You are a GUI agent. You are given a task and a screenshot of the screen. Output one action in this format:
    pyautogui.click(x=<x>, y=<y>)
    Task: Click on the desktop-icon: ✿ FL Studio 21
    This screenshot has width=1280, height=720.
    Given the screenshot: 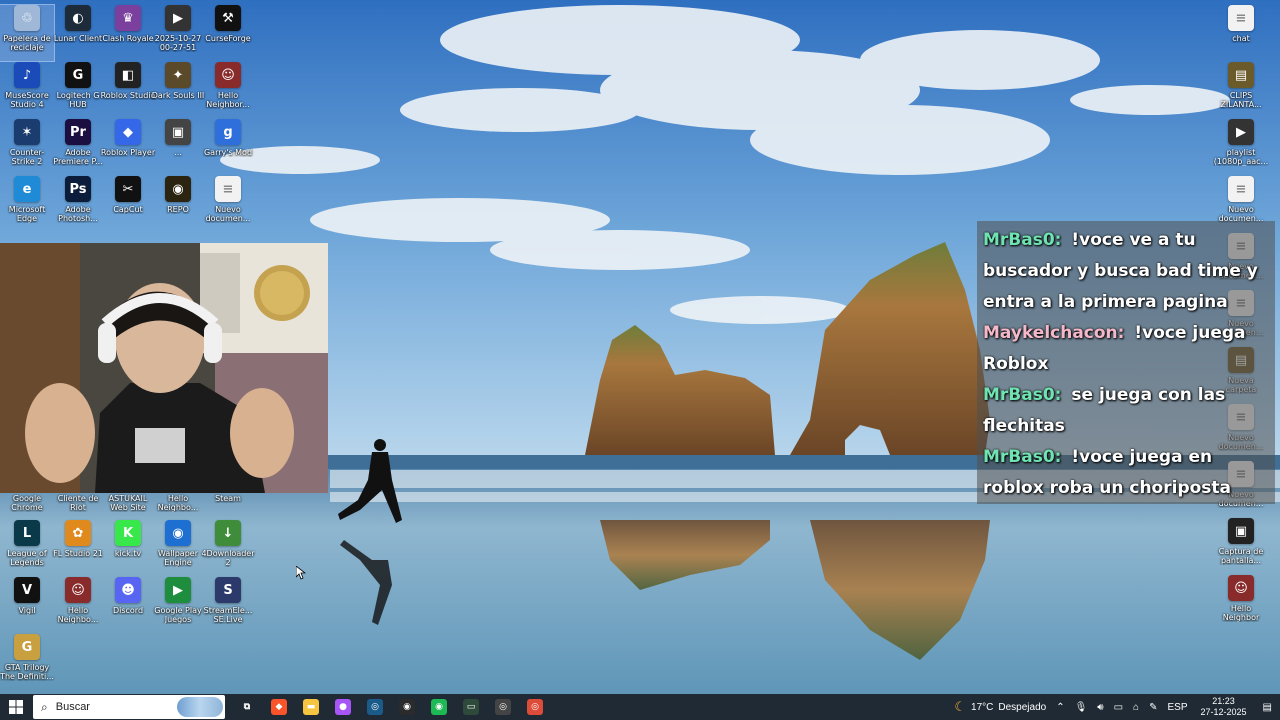 What is the action you would take?
    pyautogui.click(x=78, y=548)
    